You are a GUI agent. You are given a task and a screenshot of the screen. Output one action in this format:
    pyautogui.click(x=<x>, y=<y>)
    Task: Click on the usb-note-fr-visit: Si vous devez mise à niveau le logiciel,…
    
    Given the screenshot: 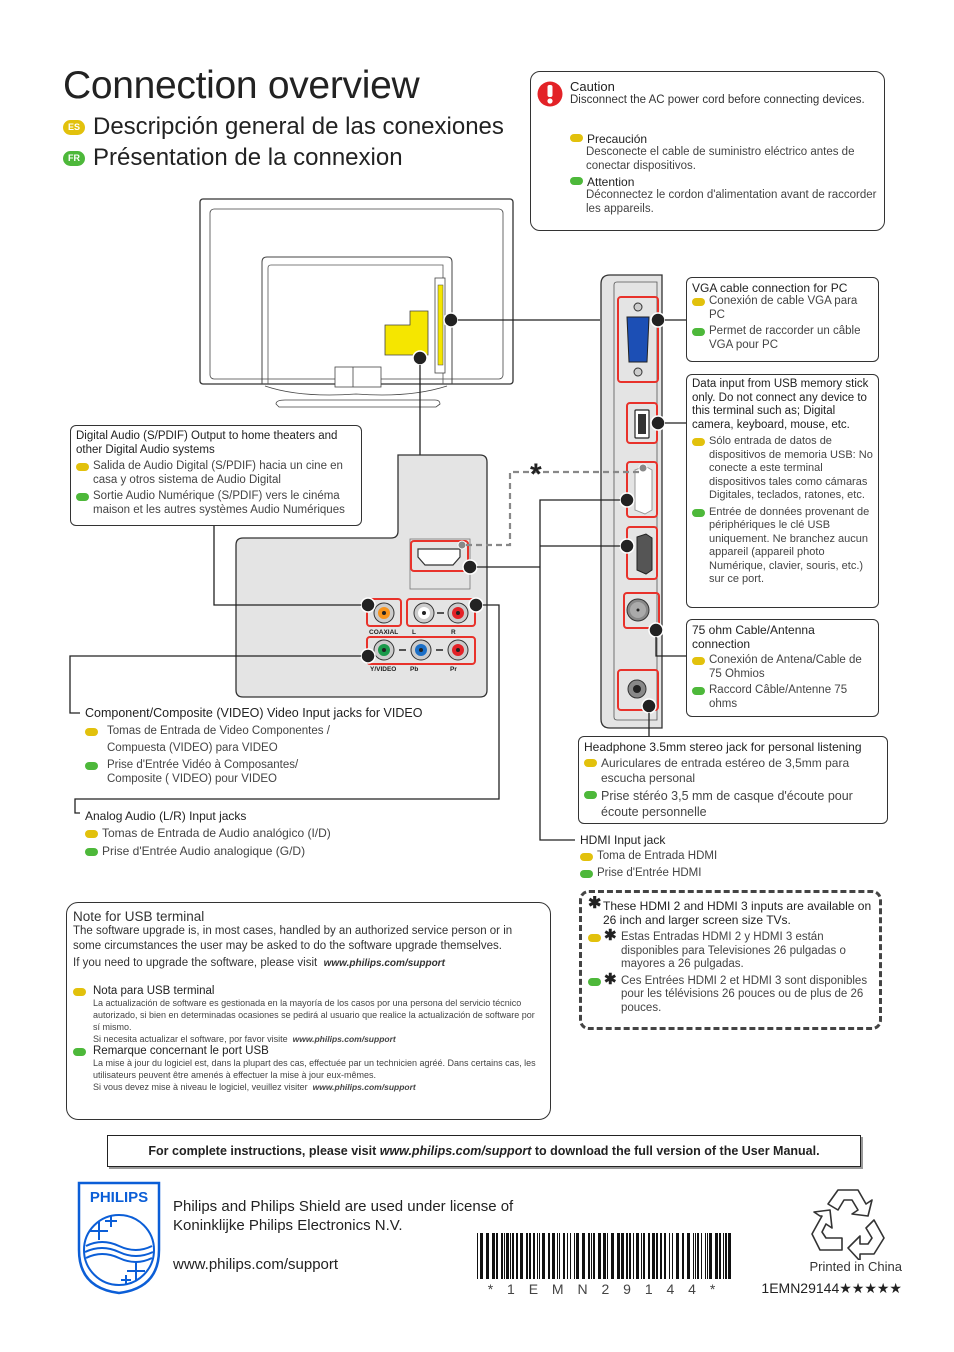 What is the action you would take?
    pyautogui.click(x=200, y=1087)
    